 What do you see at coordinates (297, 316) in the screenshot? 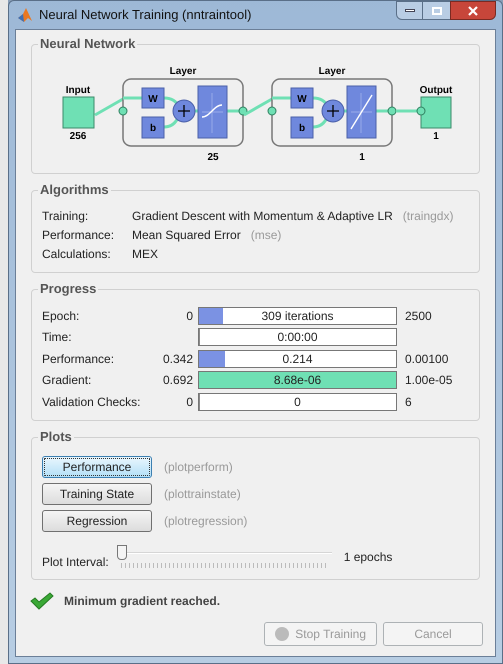
I see `progress-value: 309 iterations` at bounding box center [297, 316].